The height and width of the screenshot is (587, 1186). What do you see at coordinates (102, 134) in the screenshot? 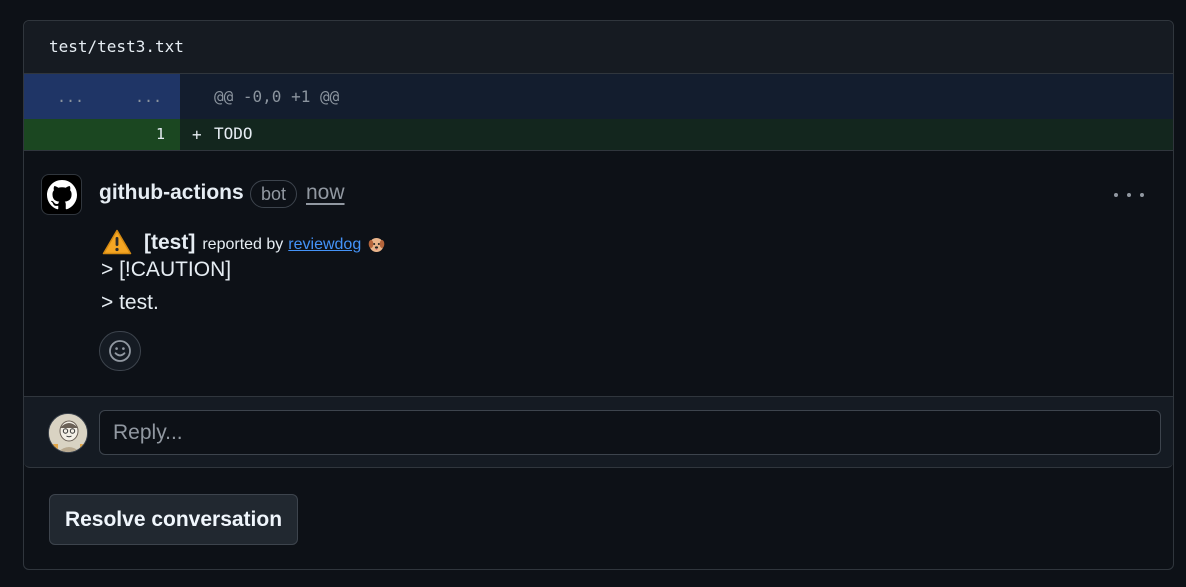
I see `added-line-gutter: 1` at bounding box center [102, 134].